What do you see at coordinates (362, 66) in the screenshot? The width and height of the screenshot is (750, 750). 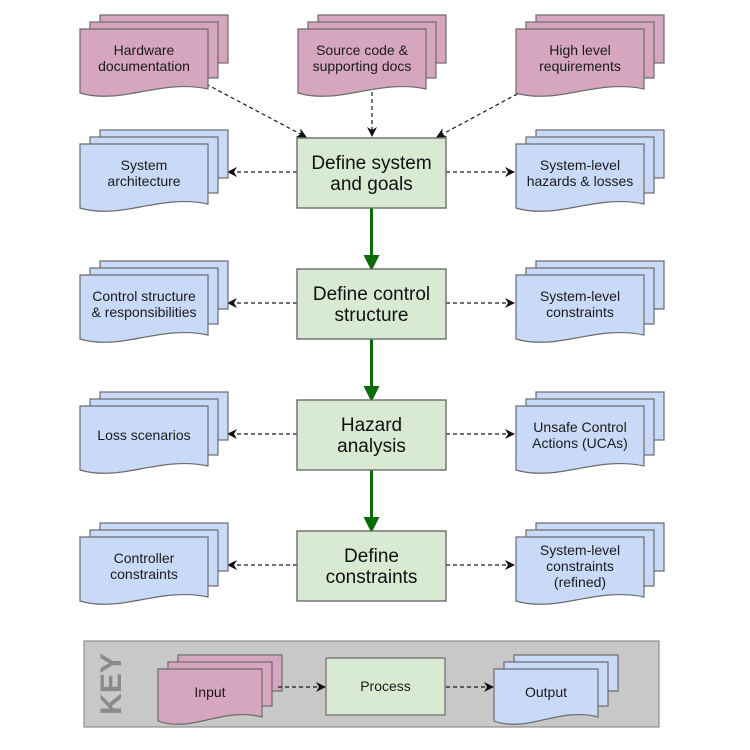 I see `document-label-line: supporting docs` at bounding box center [362, 66].